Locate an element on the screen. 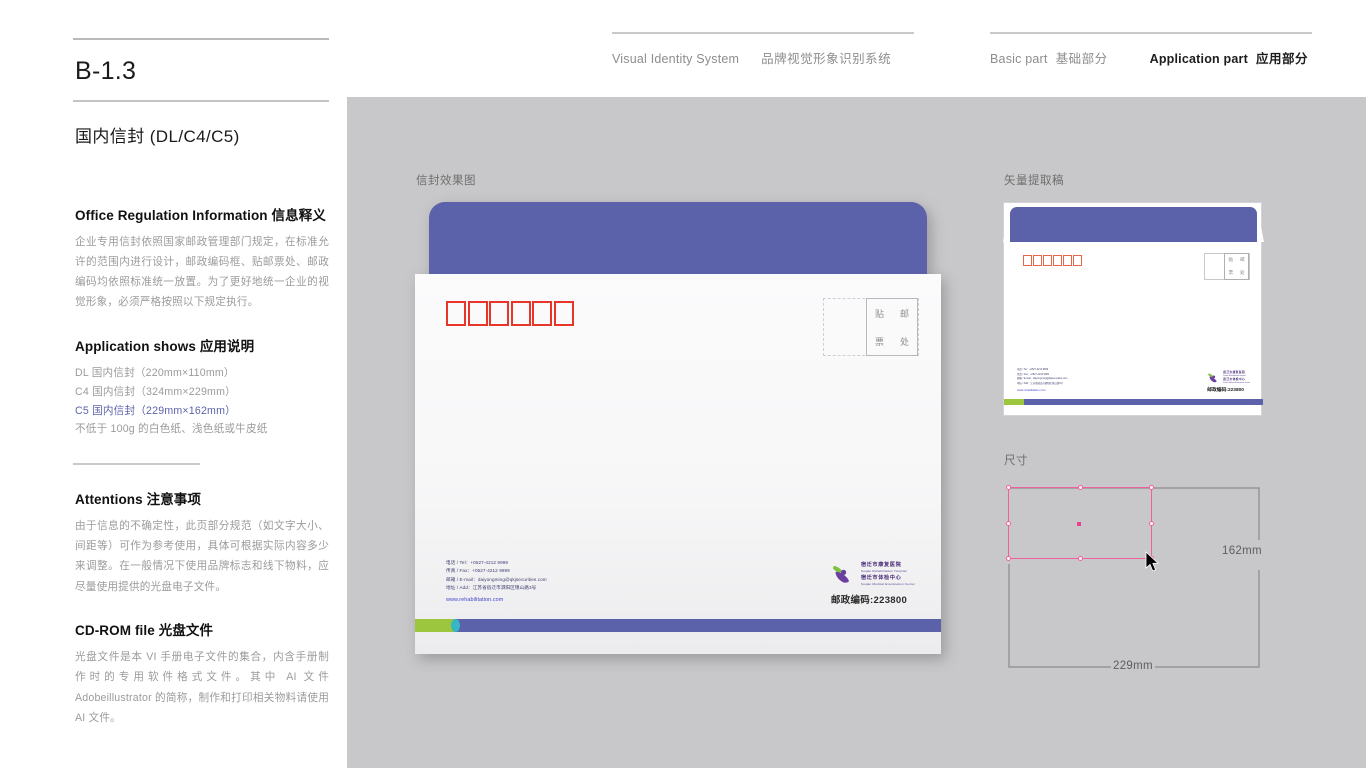  header-group-system: Visual Identity System 品牌视觉形象识别系统 is located at coordinates (763, 49).